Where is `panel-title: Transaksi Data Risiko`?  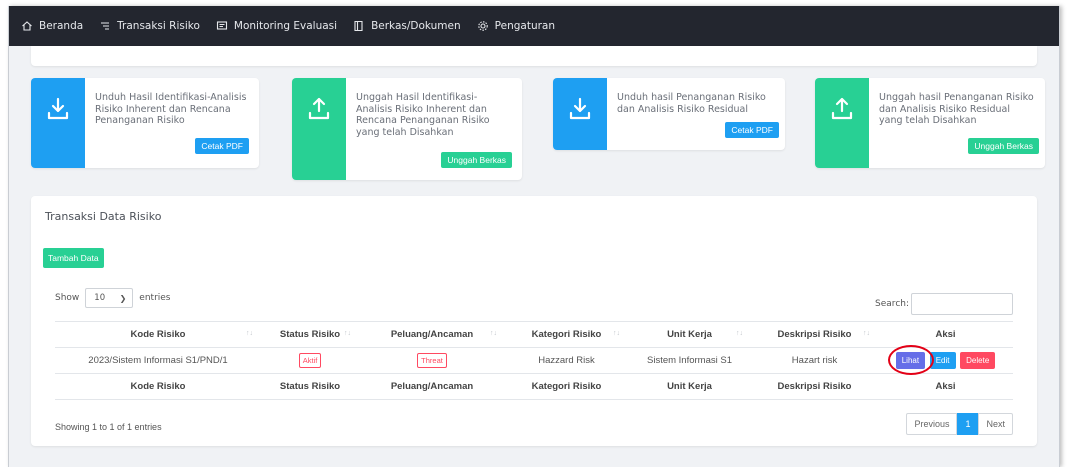 panel-title: Transaksi Data Risiko is located at coordinates (103, 216).